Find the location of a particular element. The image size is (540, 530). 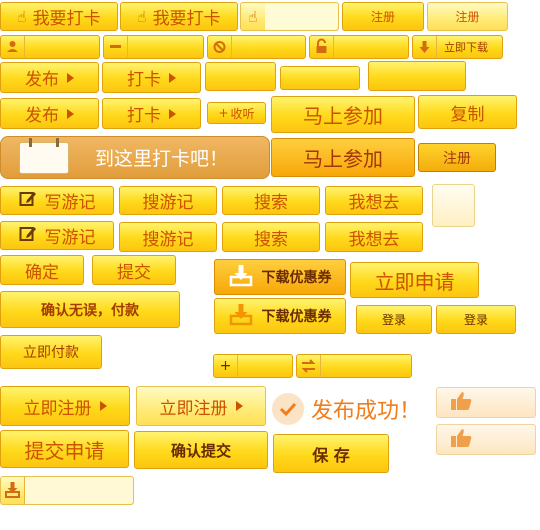

search-button-2: 搜索 is located at coordinates (271, 237).